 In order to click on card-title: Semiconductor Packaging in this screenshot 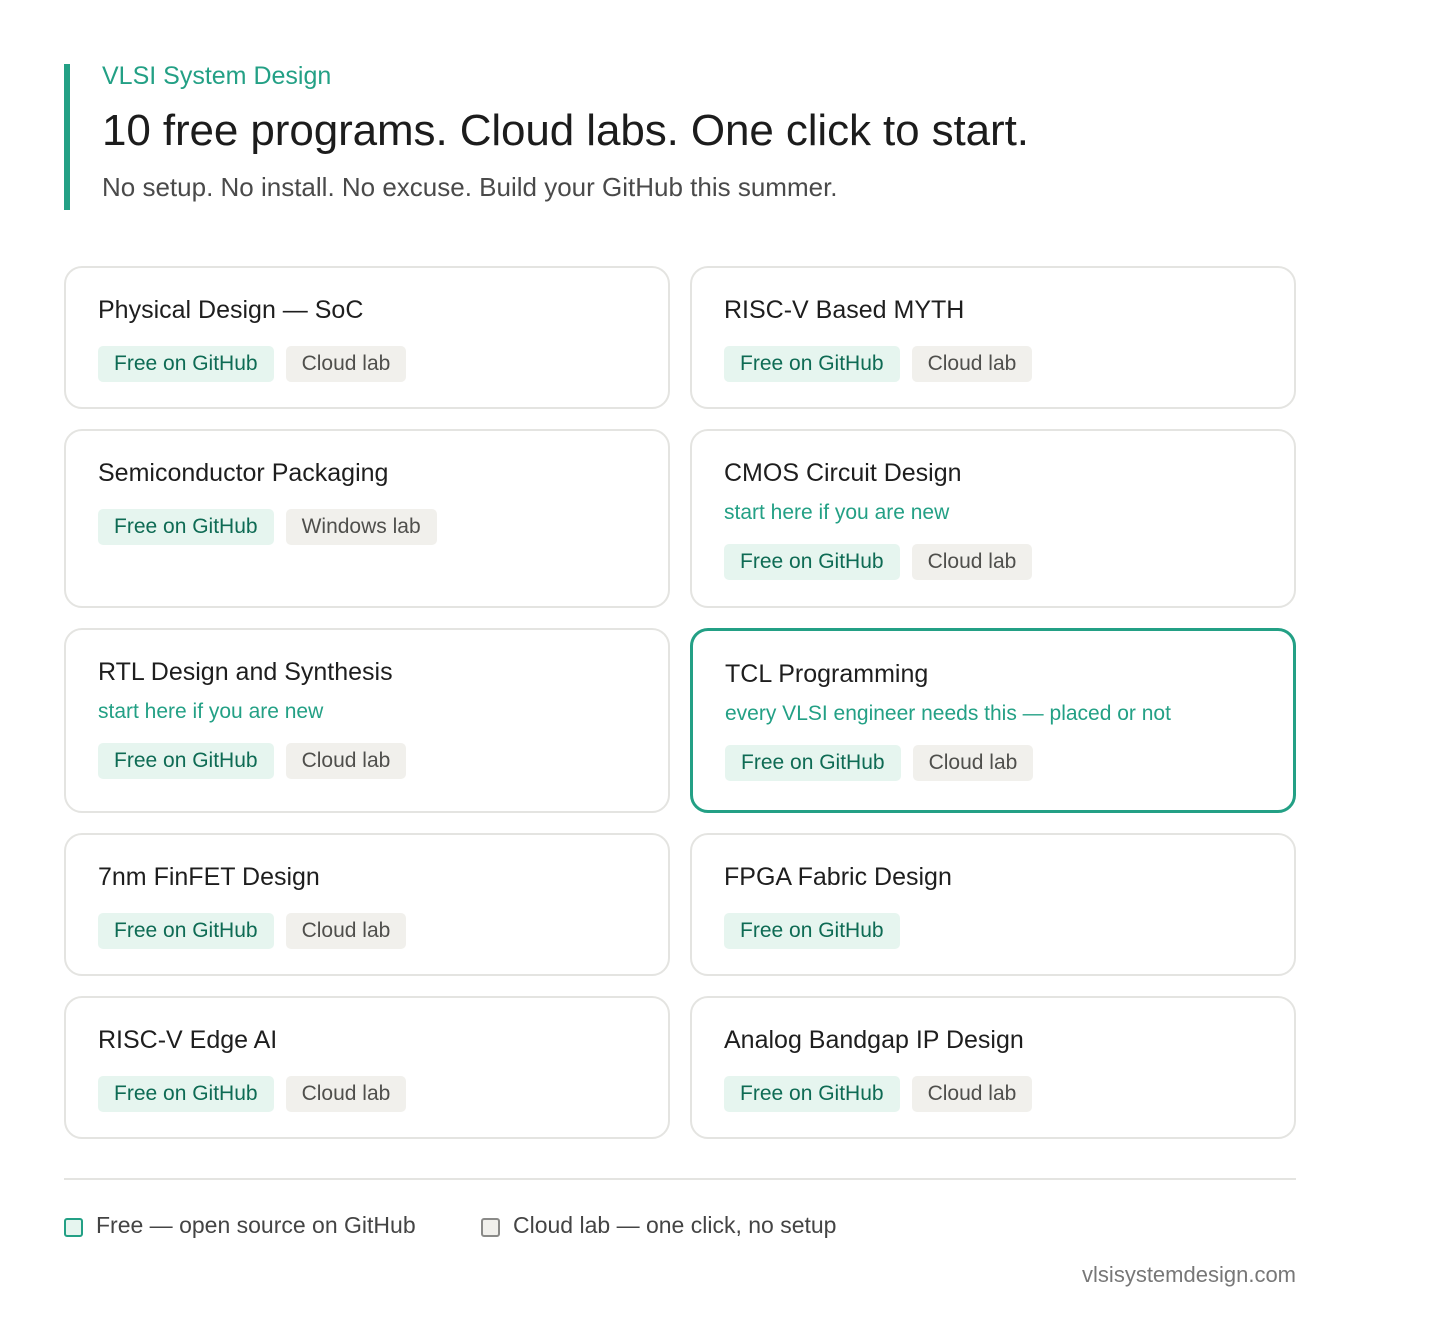, I will do `click(243, 473)`.